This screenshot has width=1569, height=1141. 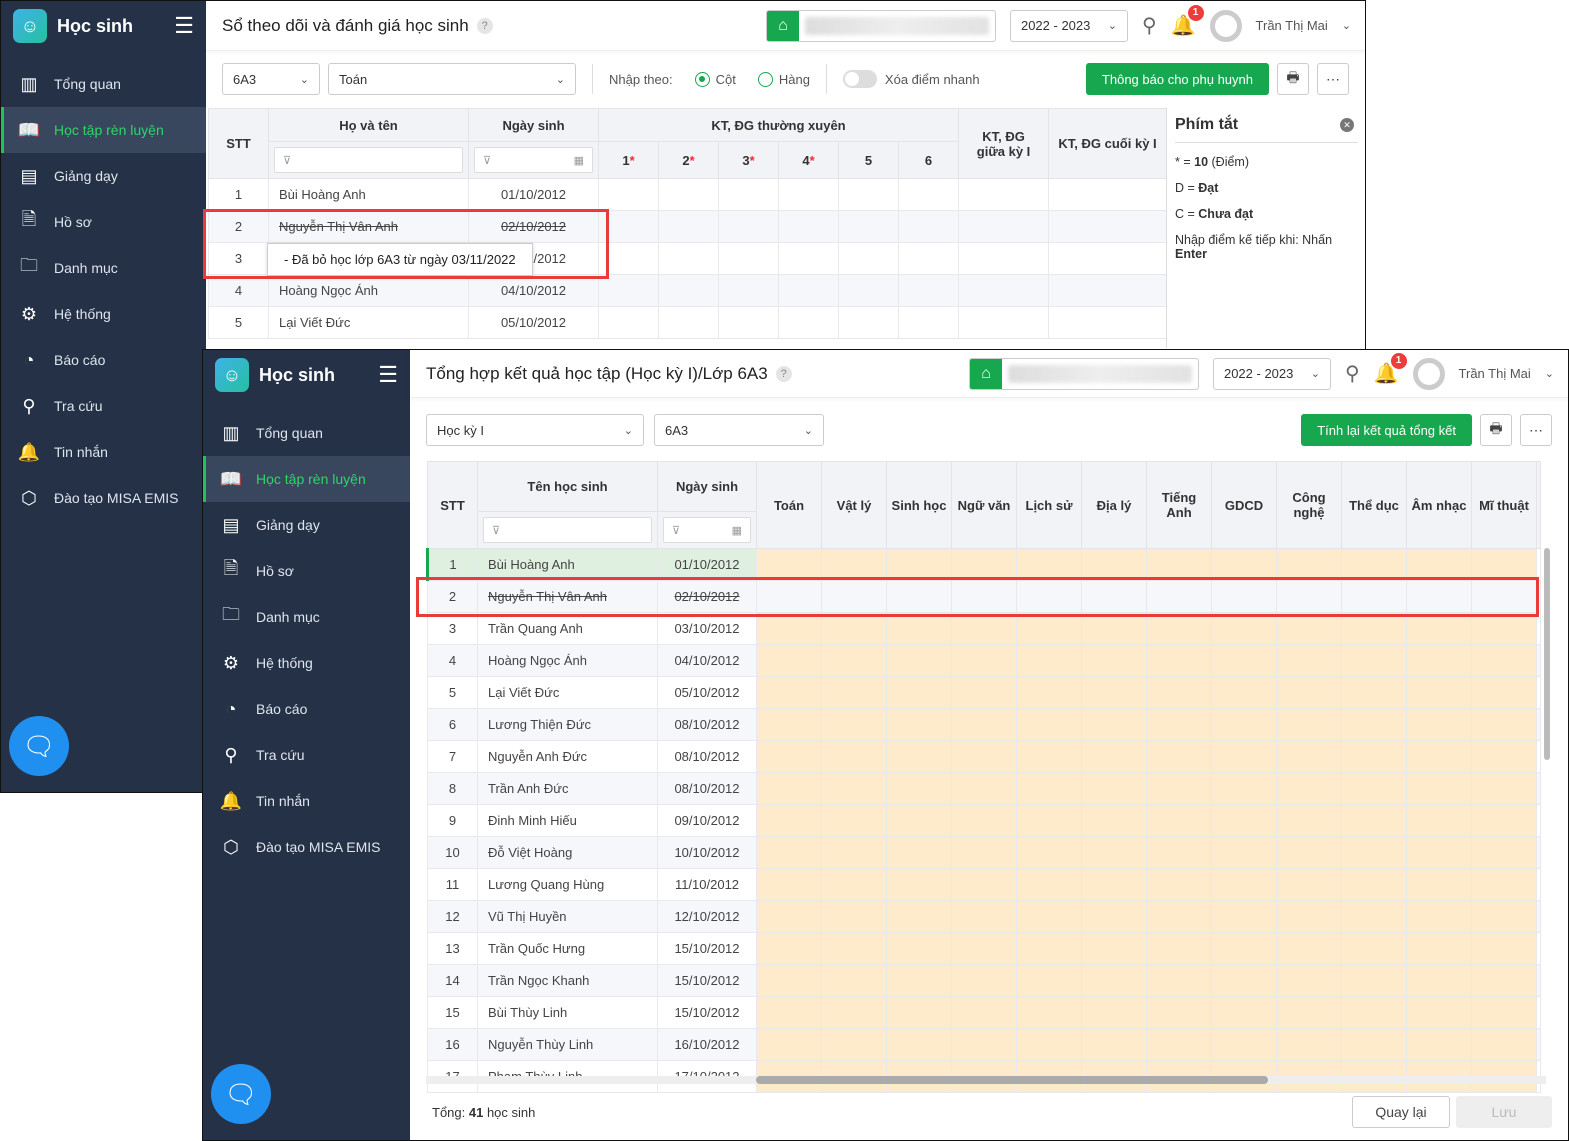 I want to click on table-row: 8 Trần Anh Đức 08/10/2012, so click(x=984, y=788).